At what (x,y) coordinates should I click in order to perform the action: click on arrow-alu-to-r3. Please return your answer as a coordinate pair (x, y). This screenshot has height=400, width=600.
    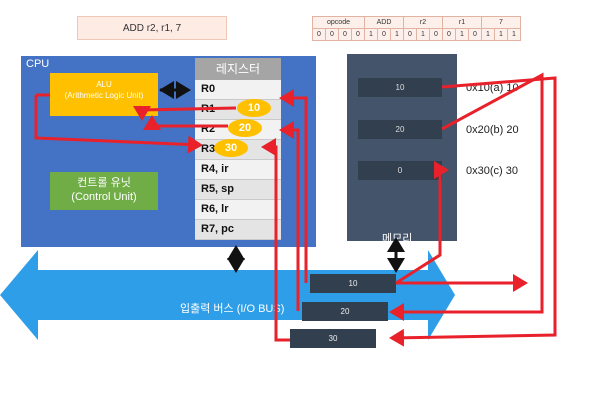
    Looking at the image, I should click on (118, 124).